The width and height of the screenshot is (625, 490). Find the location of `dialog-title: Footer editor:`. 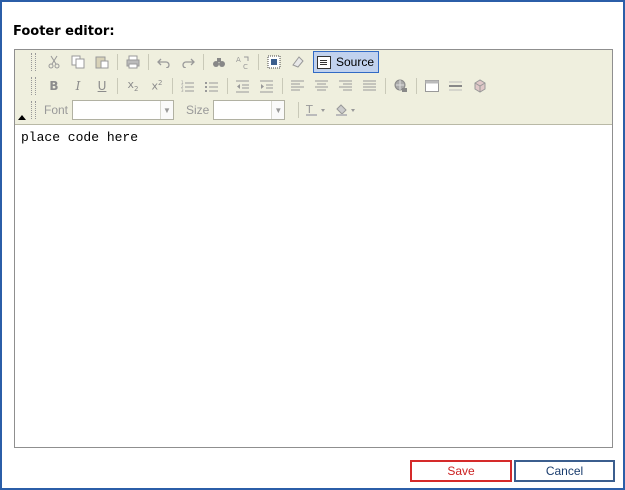

dialog-title: Footer editor: is located at coordinates (64, 31).